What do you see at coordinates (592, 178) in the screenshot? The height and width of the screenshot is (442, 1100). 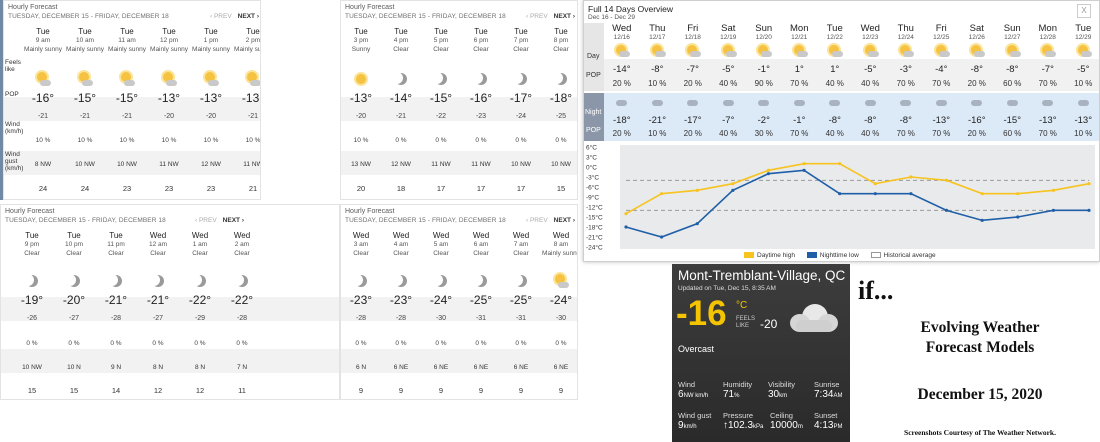 I see `y-tick-label: -3°C` at bounding box center [592, 178].